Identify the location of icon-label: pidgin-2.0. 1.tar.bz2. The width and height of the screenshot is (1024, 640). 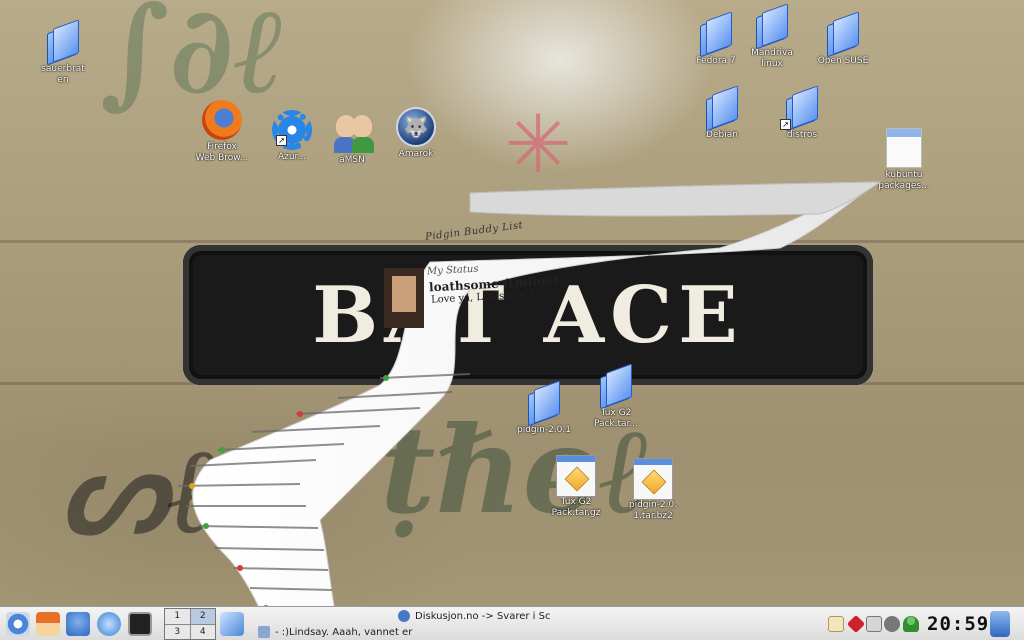
(653, 510).